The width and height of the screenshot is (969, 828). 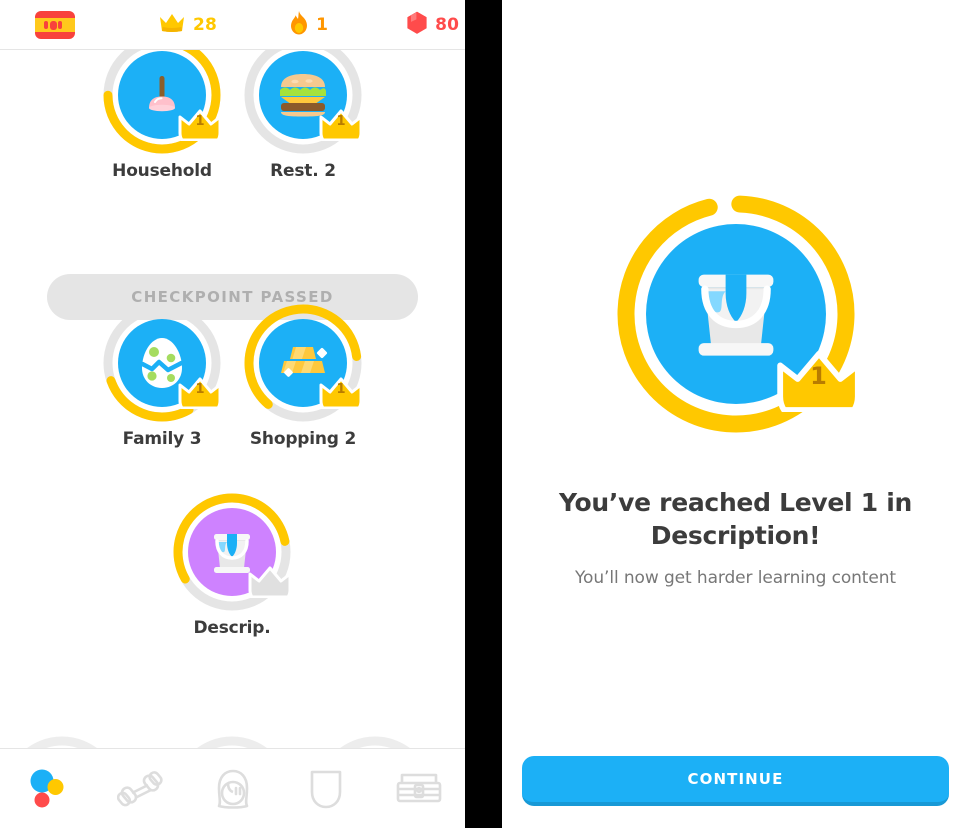 I want to click on skill-label: Shopping 2, so click(x=303, y=439).